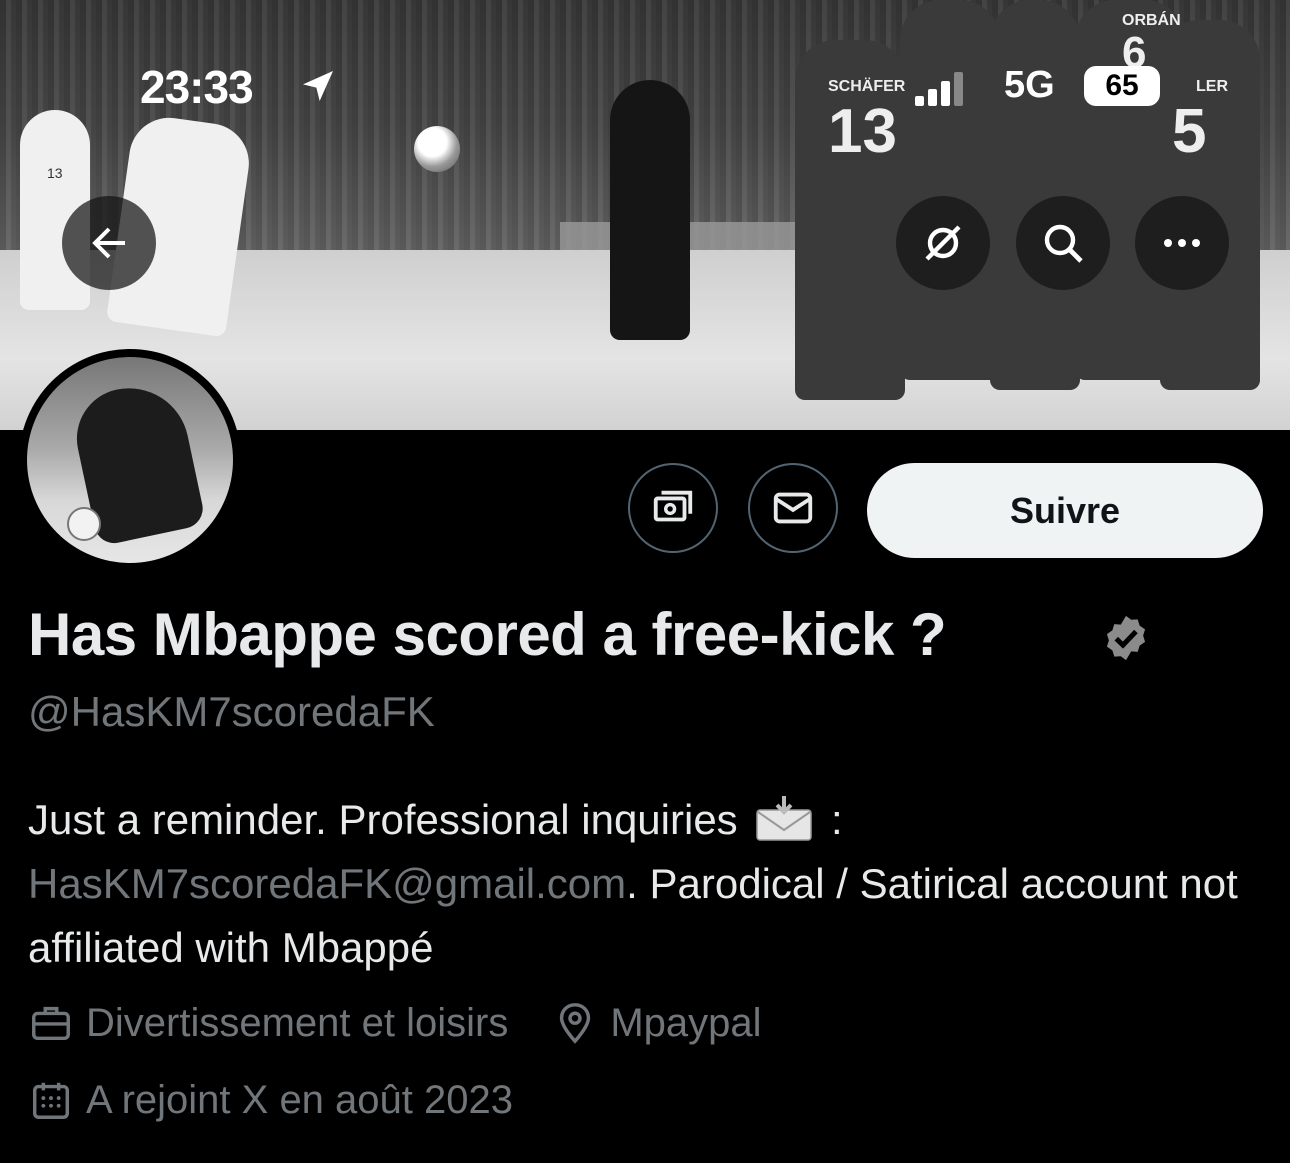 The height and width of the screenshot is (1163, 1290). I want to click on tip-button, so click(673, 508).